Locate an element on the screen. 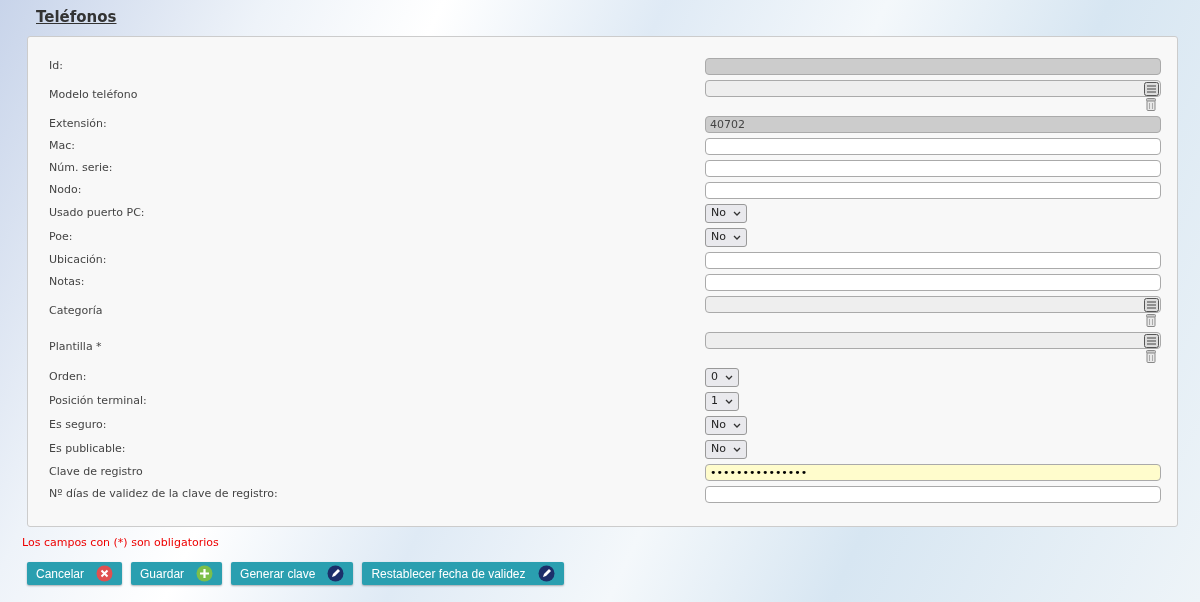  field-label: Plantilla * is located at coordinates (76, 346).